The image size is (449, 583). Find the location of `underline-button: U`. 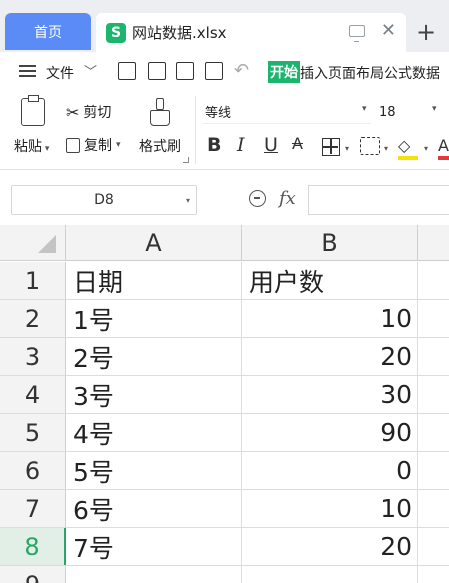

underline-button: U is located at coordinates (271, 145).